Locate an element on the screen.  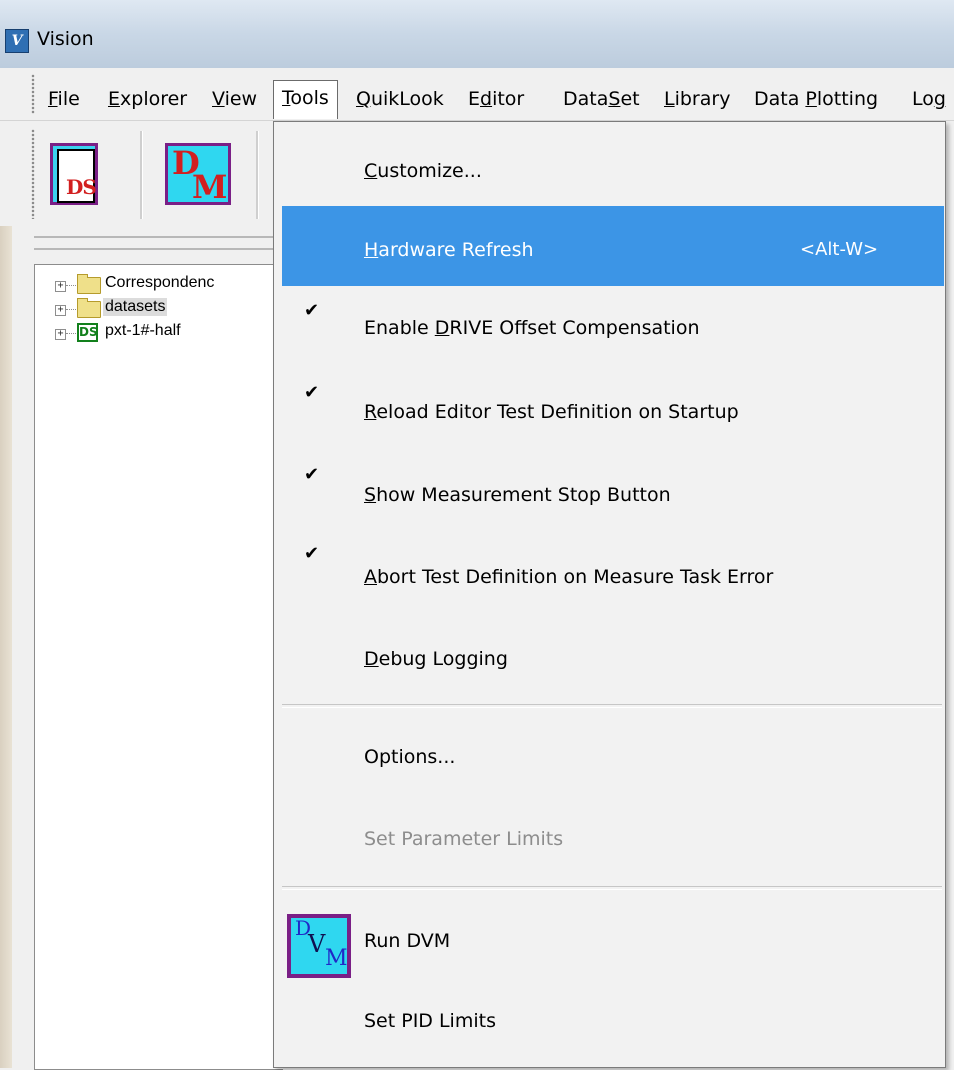
menu-item-show-stop-button: ✔ Show Measurement Stop Button is located at coordinates (609, 495).